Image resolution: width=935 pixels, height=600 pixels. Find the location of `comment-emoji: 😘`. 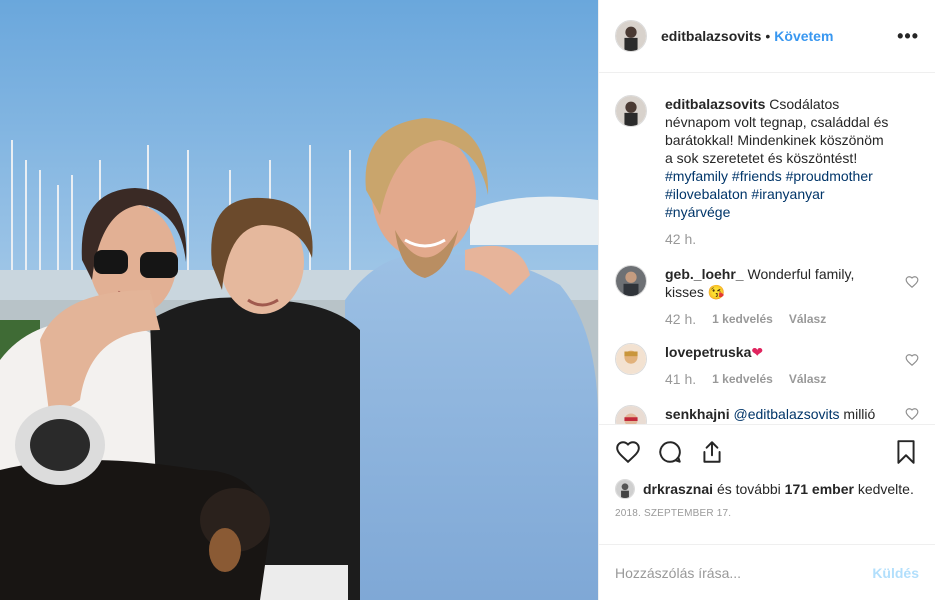

comment-emoji: 😘 is located at coordinates (716, 292).